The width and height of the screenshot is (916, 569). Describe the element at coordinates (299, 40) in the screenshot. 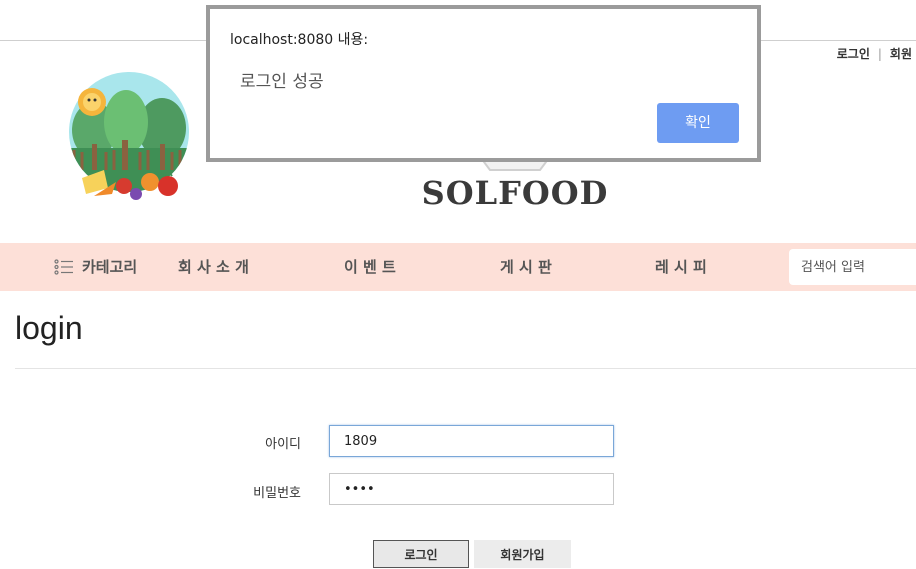

I see `dialog-origin: localhost:8080 내용:` at that location.